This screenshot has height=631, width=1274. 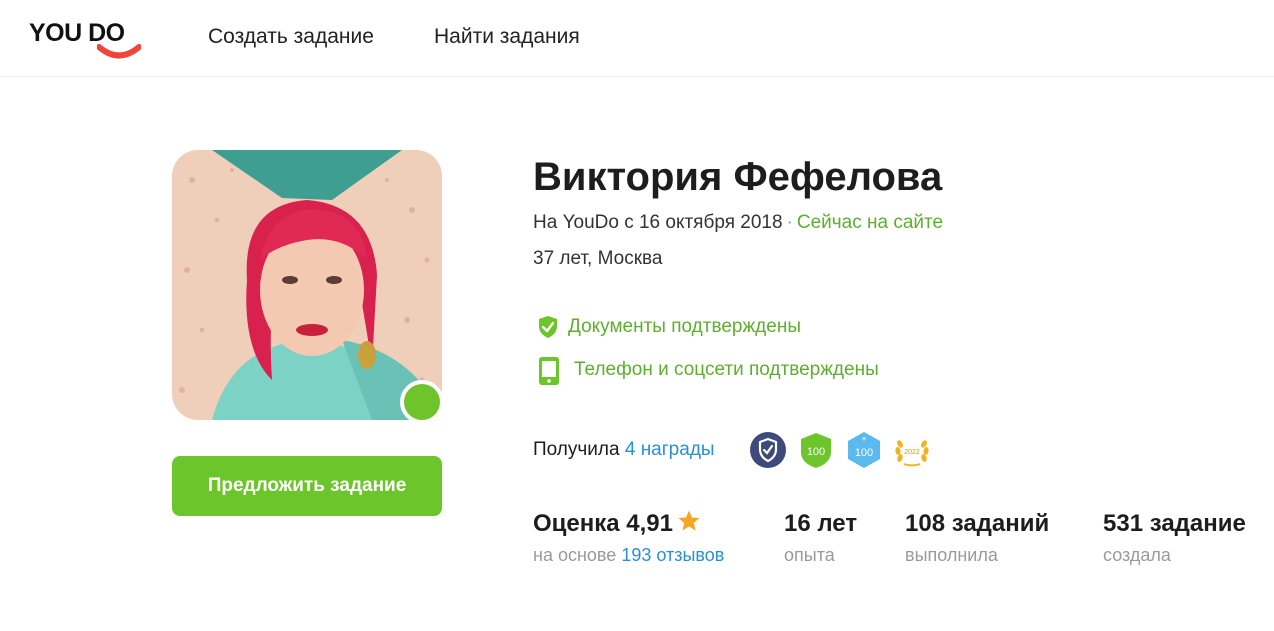 I want to click on awards-label: Получила 4 награды, so click(x=624, y=449).